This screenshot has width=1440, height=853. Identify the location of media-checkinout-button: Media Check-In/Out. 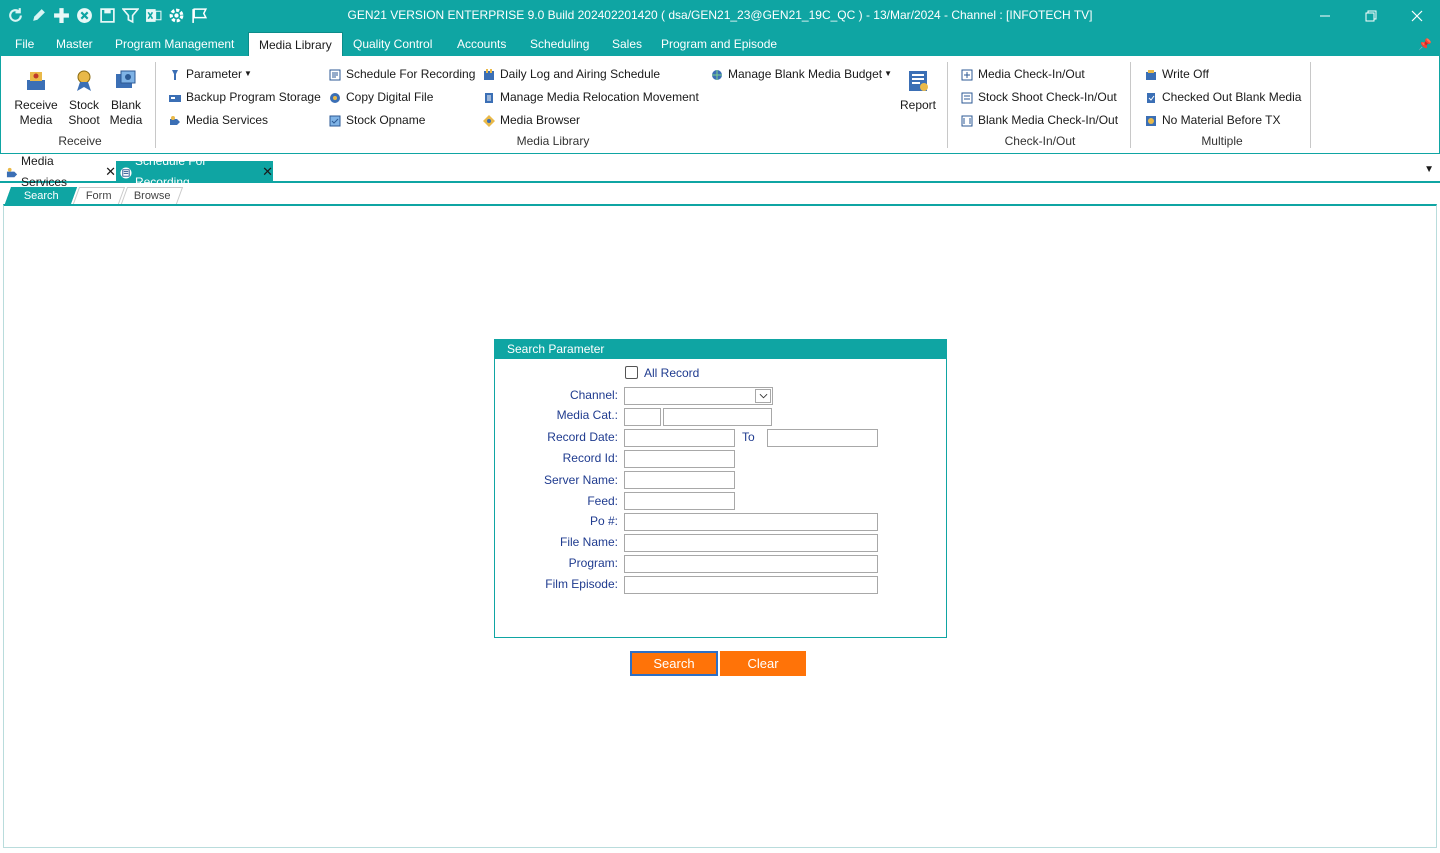
(1023, 74).